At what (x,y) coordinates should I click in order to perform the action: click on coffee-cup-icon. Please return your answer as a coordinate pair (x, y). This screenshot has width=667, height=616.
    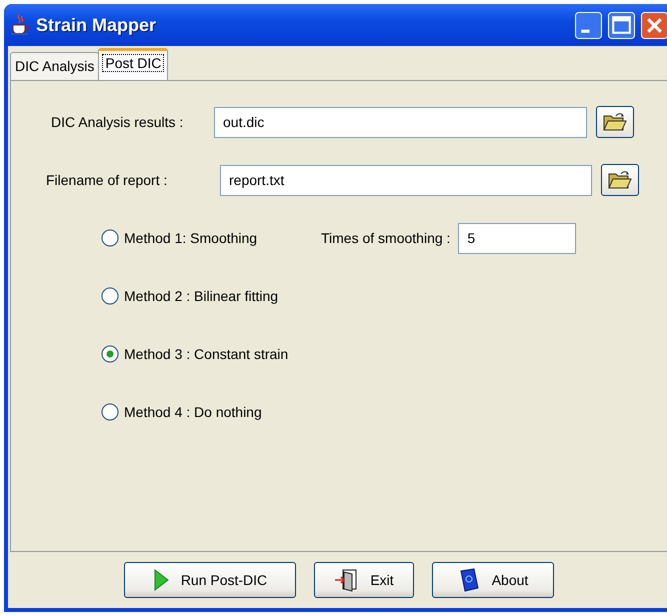
    Looking at the image, I should click on (20, 25).